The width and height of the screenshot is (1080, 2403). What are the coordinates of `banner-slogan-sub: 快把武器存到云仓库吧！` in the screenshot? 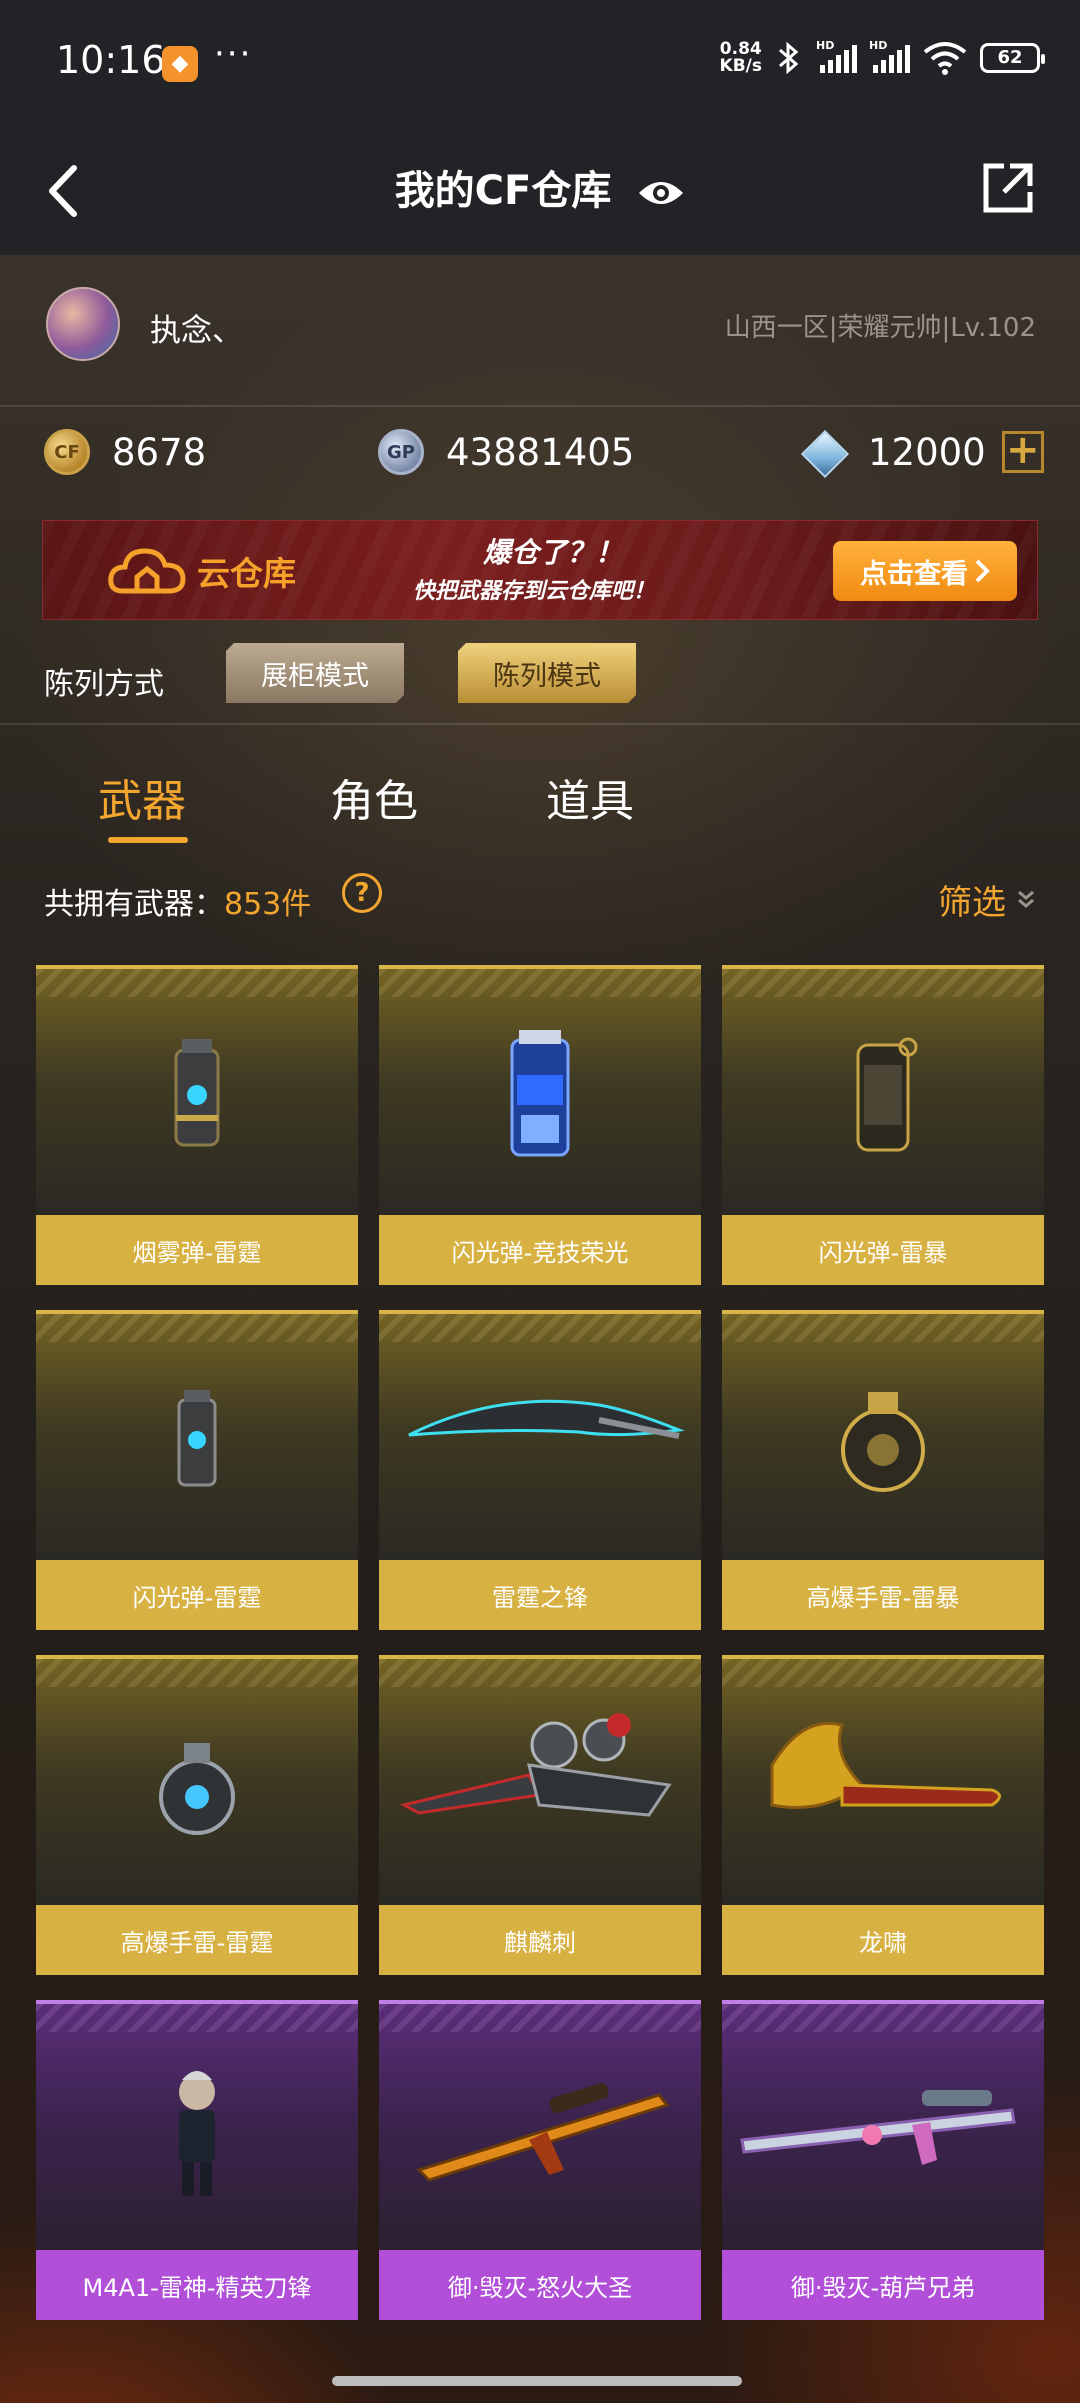 It's located at (534, 591).